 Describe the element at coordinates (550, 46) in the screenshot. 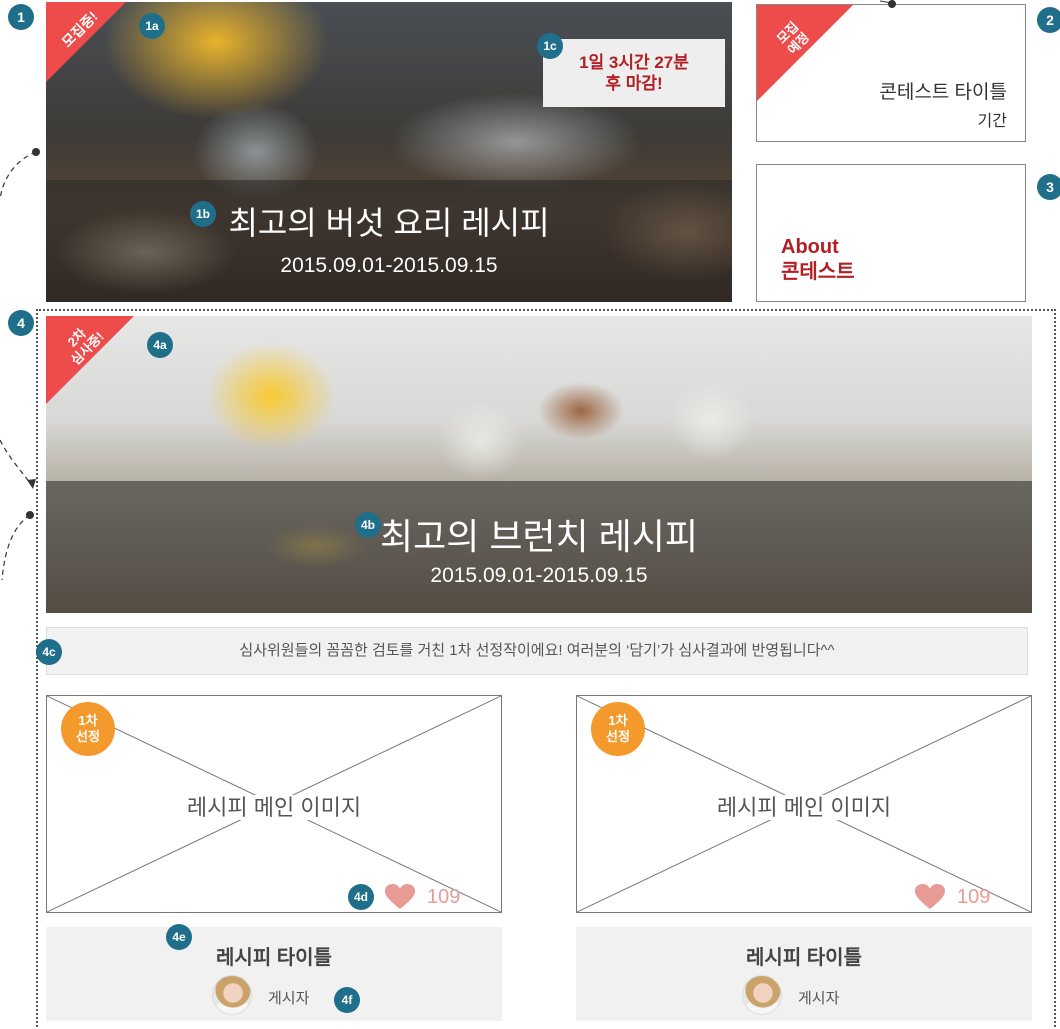

I see `annotation-marker-1c: 1c` at that location.